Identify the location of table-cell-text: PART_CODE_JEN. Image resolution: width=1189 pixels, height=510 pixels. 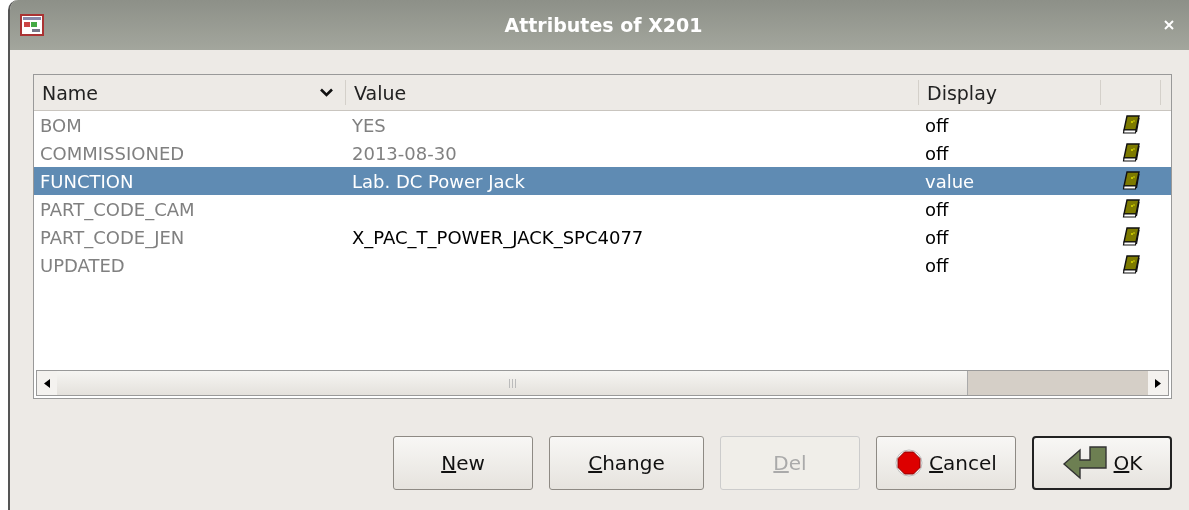
(112, 237).